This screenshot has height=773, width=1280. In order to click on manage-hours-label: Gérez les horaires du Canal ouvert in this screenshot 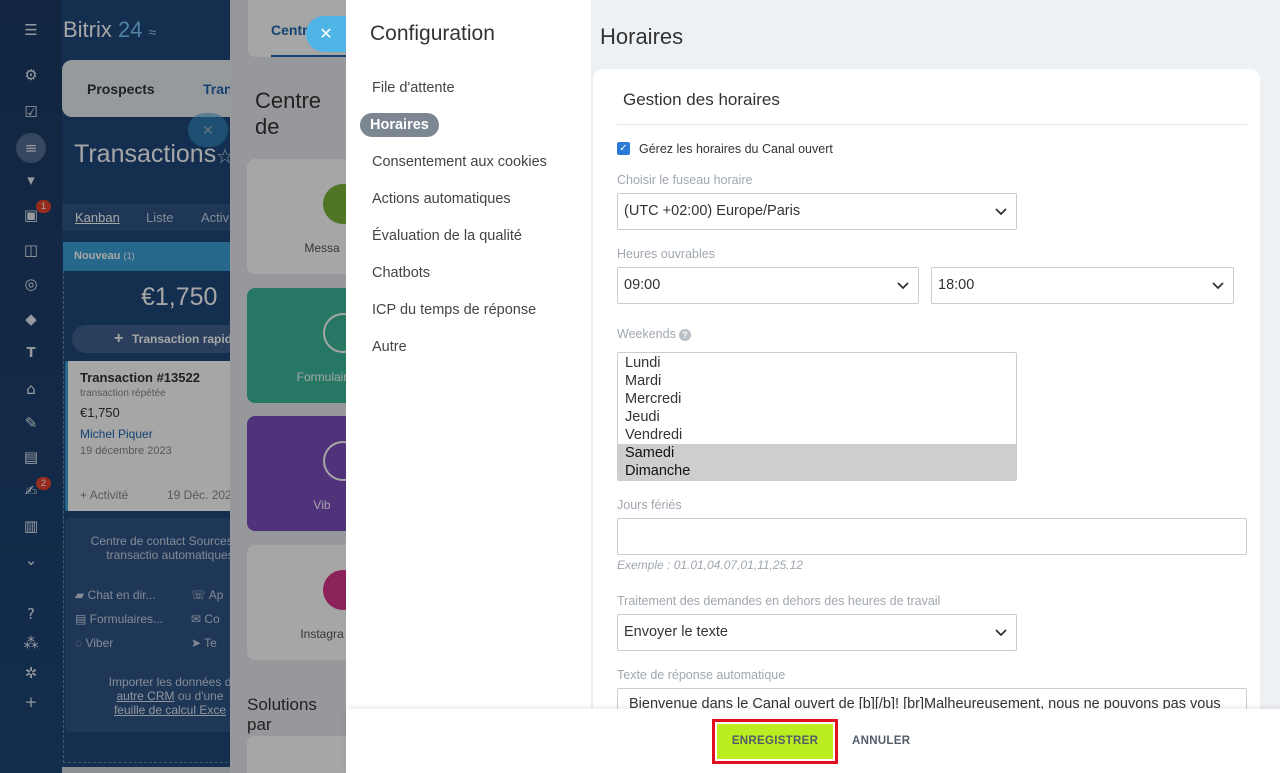, I will do `click(736, 149)`.